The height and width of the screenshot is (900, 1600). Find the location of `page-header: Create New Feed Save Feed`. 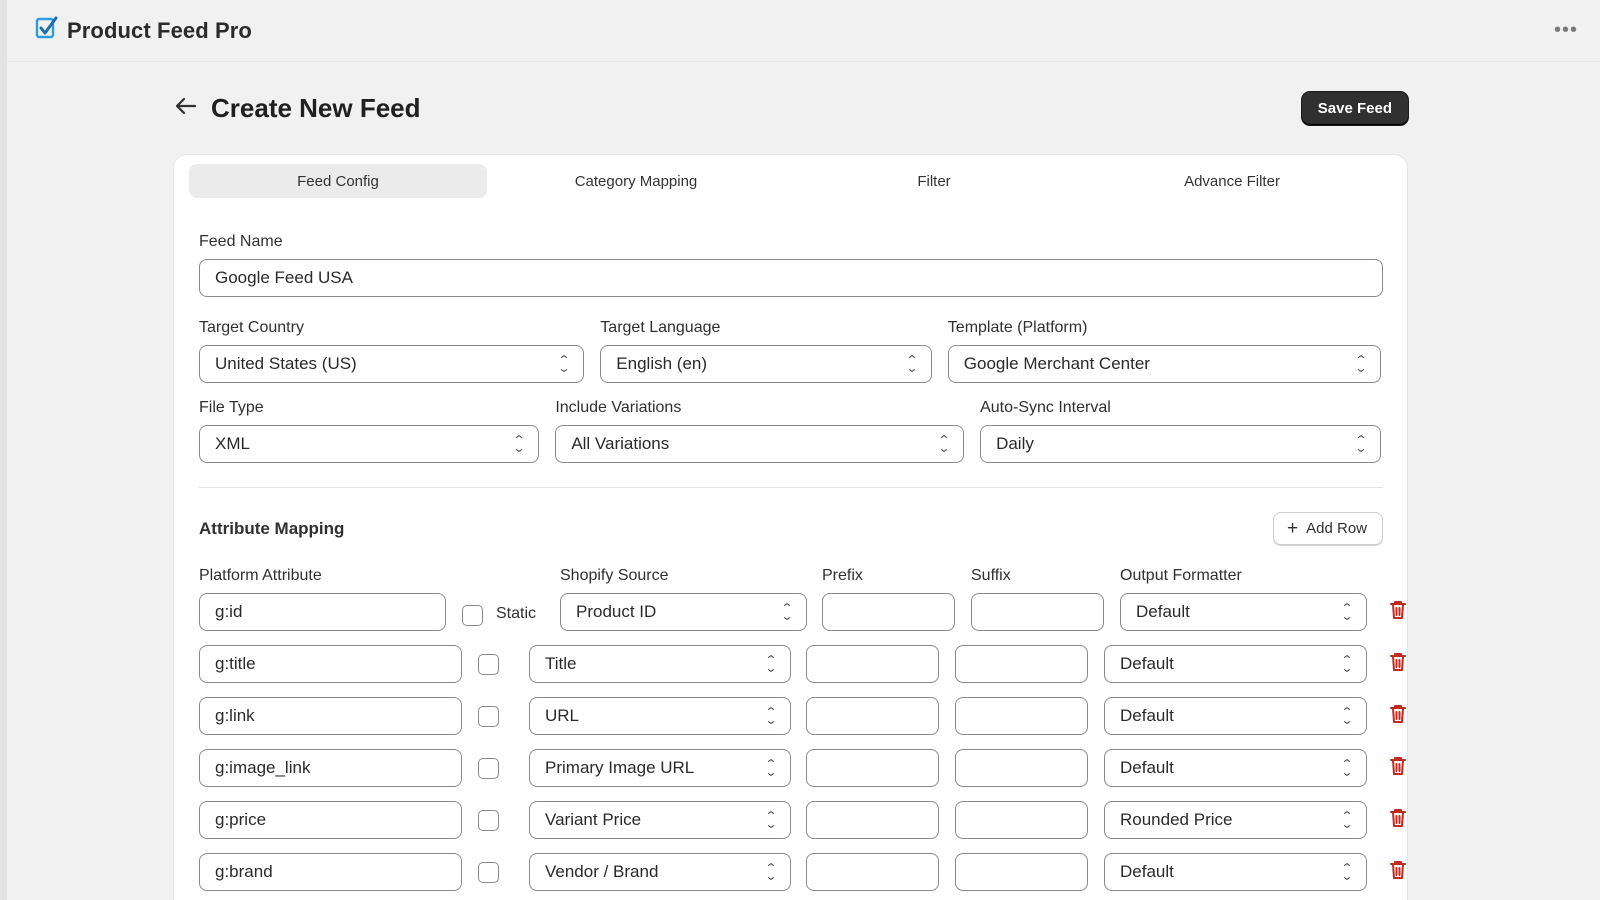

page-header: Create New Feed Save Feed is located at coordinates (788, 108).